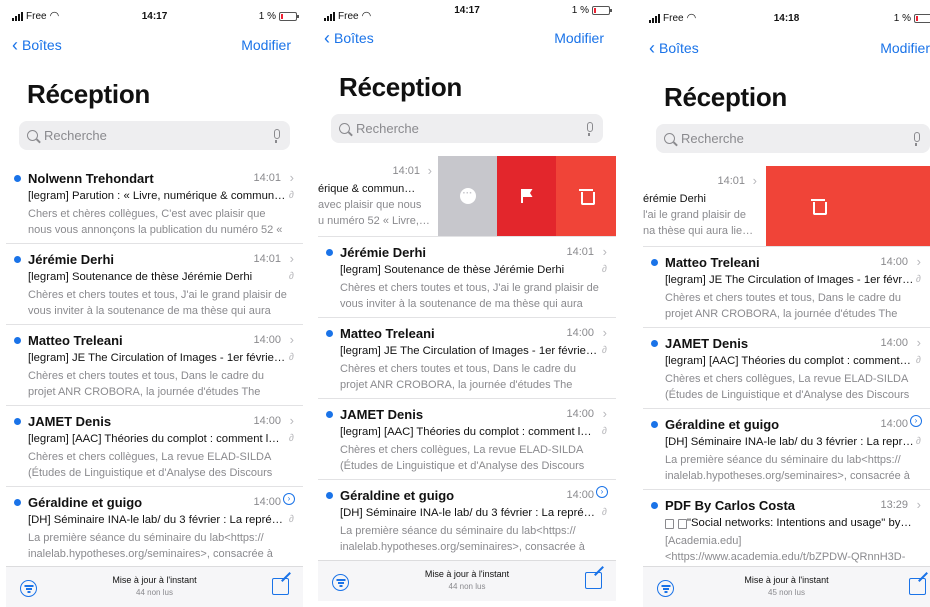  What do you see at coordinates (786, 49) in the screenshot?
I see `nav-bar: ‹ Boîtes Modifier` at bounding box center [786, 49].